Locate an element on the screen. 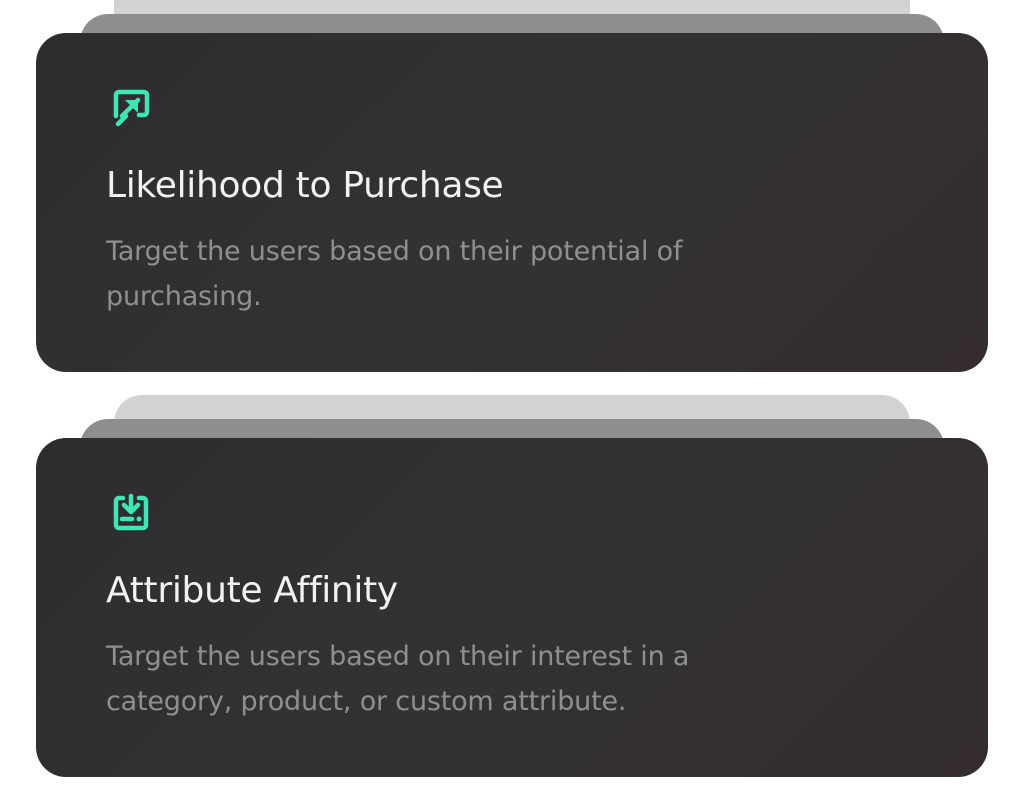 This screenshot has width=1024, height=808. card-title: Attribute Affinity is located at coordinates (252, 590).